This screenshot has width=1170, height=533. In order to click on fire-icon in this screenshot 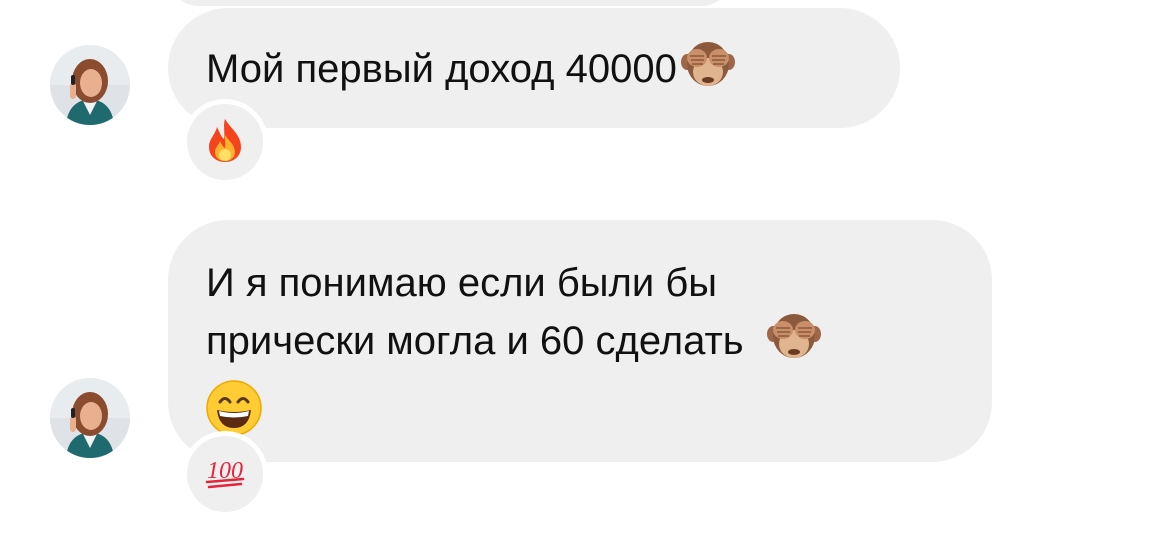, I will do `click(225, 142)`.